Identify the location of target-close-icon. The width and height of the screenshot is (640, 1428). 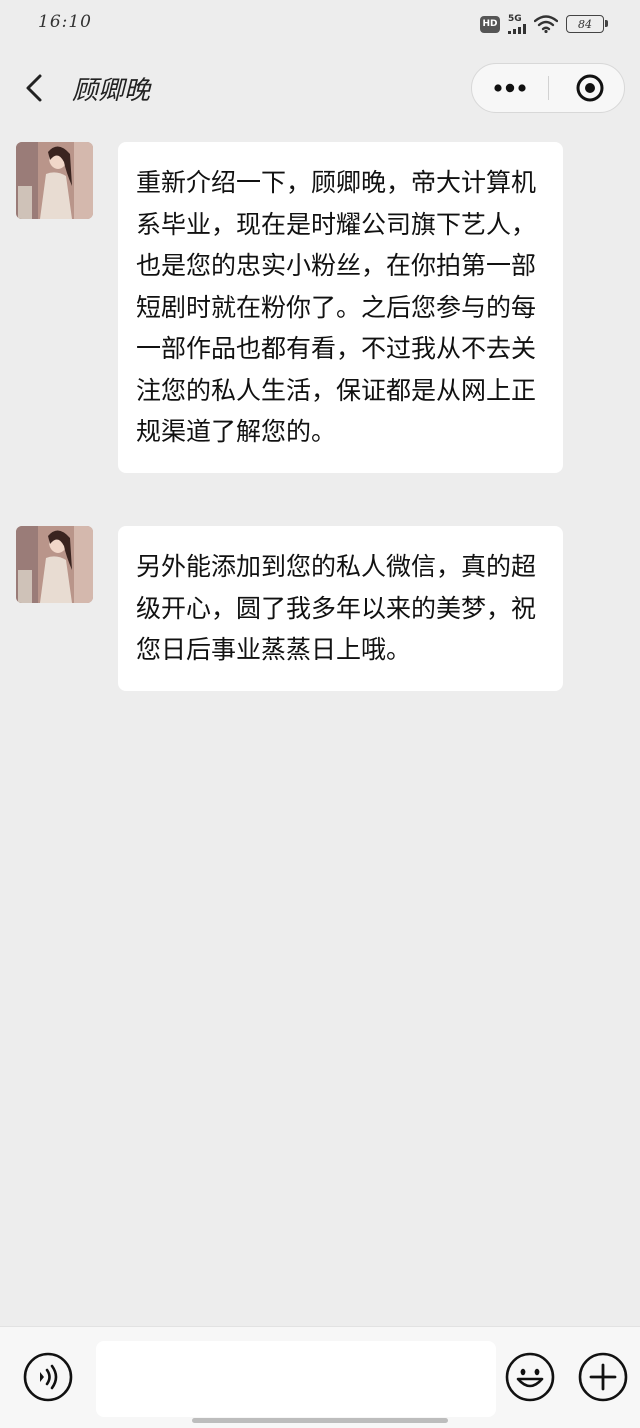
(590, 88).